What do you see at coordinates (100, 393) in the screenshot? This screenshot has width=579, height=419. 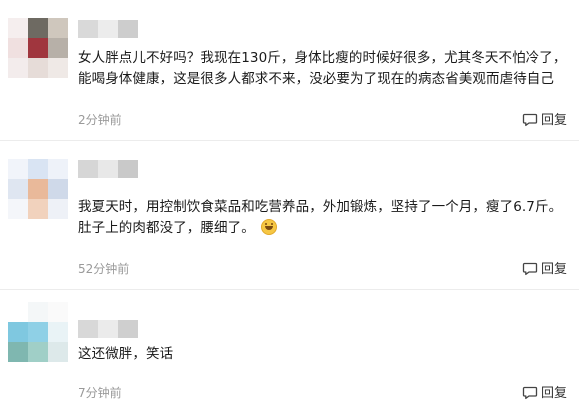 I see `timestamp: 7分钟前` at bounding box center [100, 393].